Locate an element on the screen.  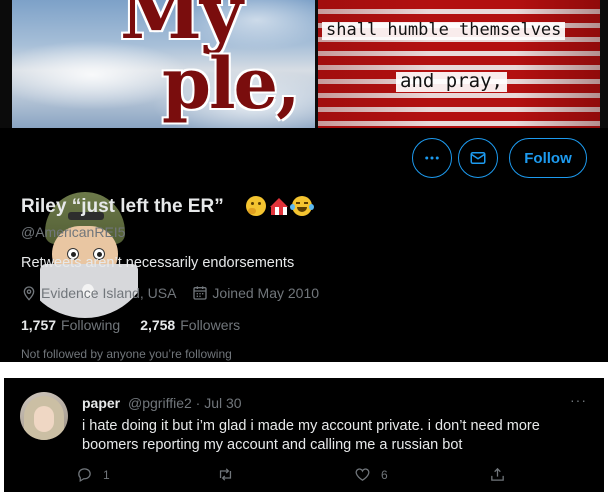
banner-sky-image: My ple, is located at coordinates (163, 64).